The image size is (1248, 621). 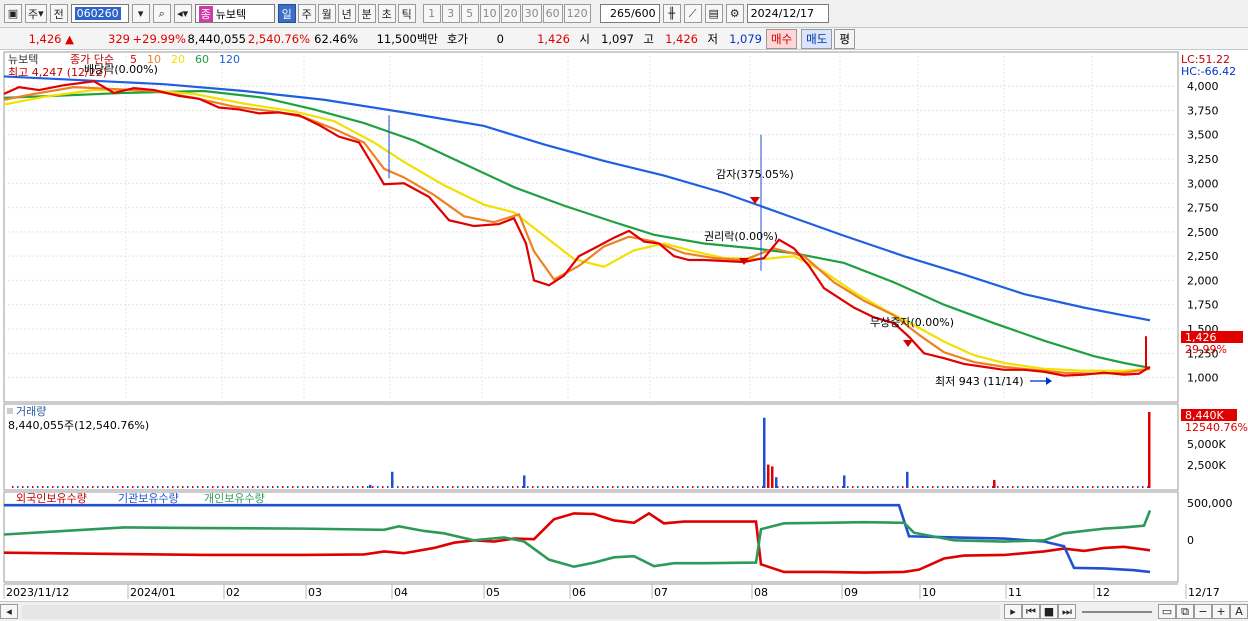 I want to click on gear-icon: ⚙, so click(x=734, y=13).